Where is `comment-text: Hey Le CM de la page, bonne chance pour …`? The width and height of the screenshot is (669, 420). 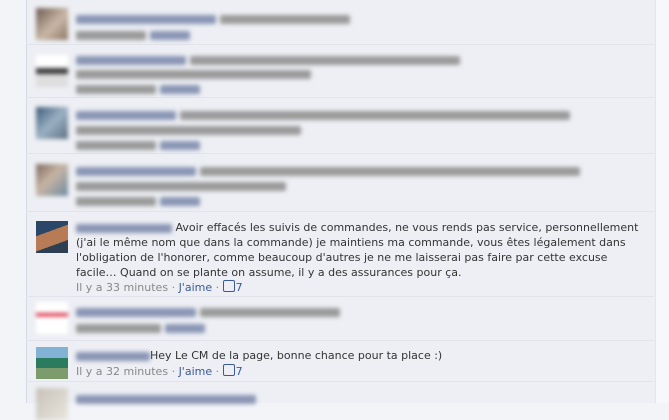
comment-text: Hey Le CM de la page, bonne chance pour … is located at coordinates (296, 355).